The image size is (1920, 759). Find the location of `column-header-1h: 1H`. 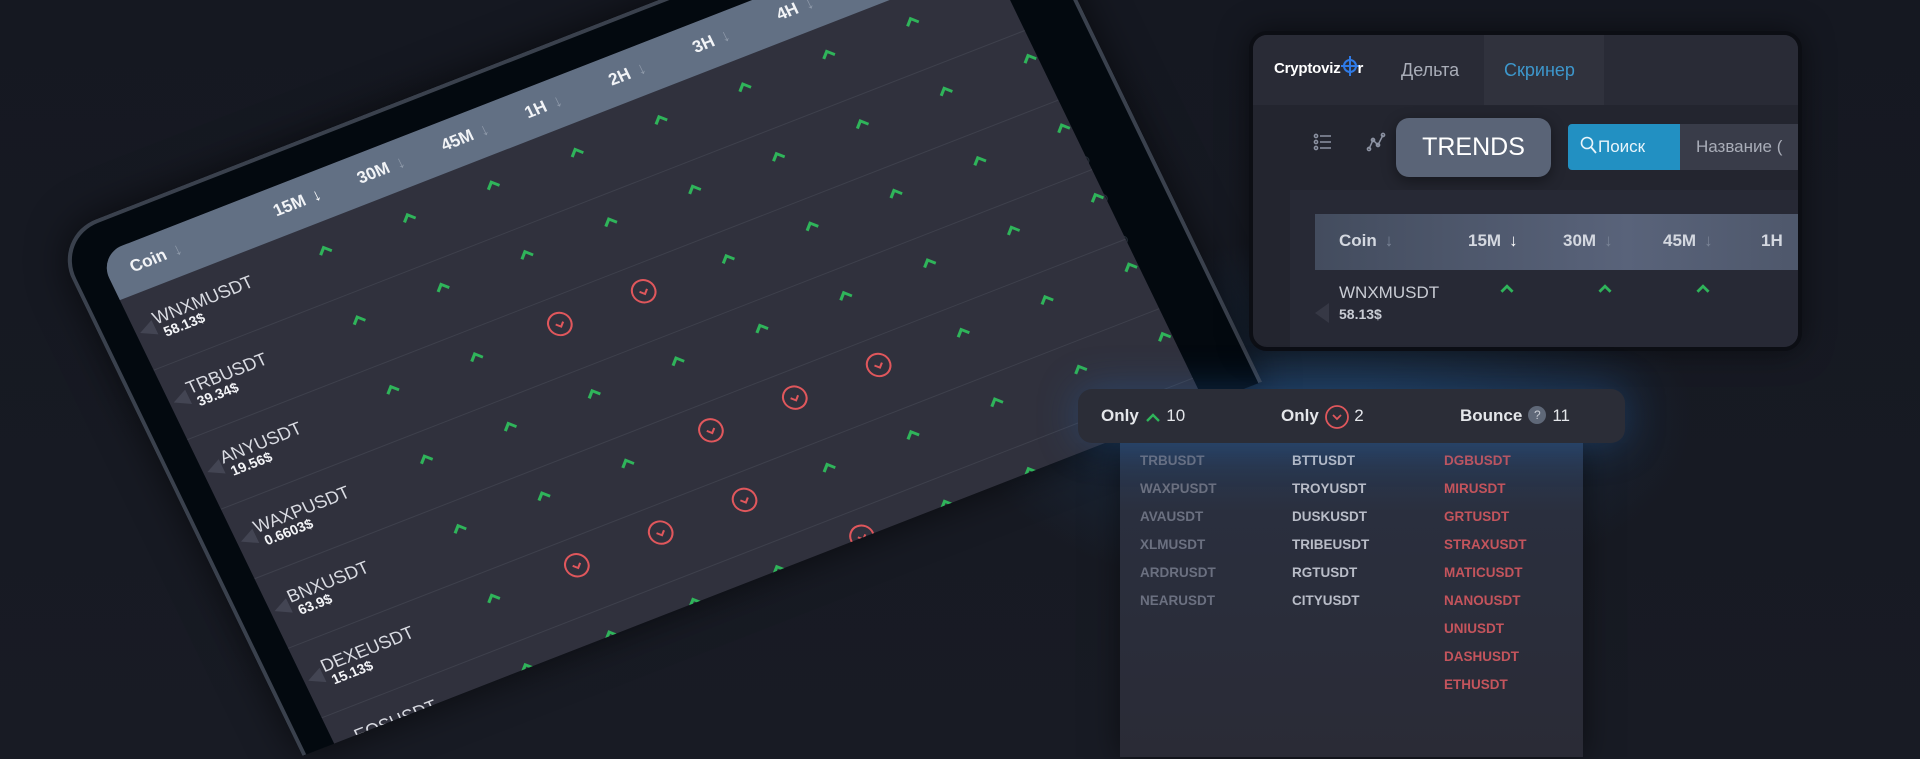

column-header-1h: 1H is located at coordinates (1772, 241).